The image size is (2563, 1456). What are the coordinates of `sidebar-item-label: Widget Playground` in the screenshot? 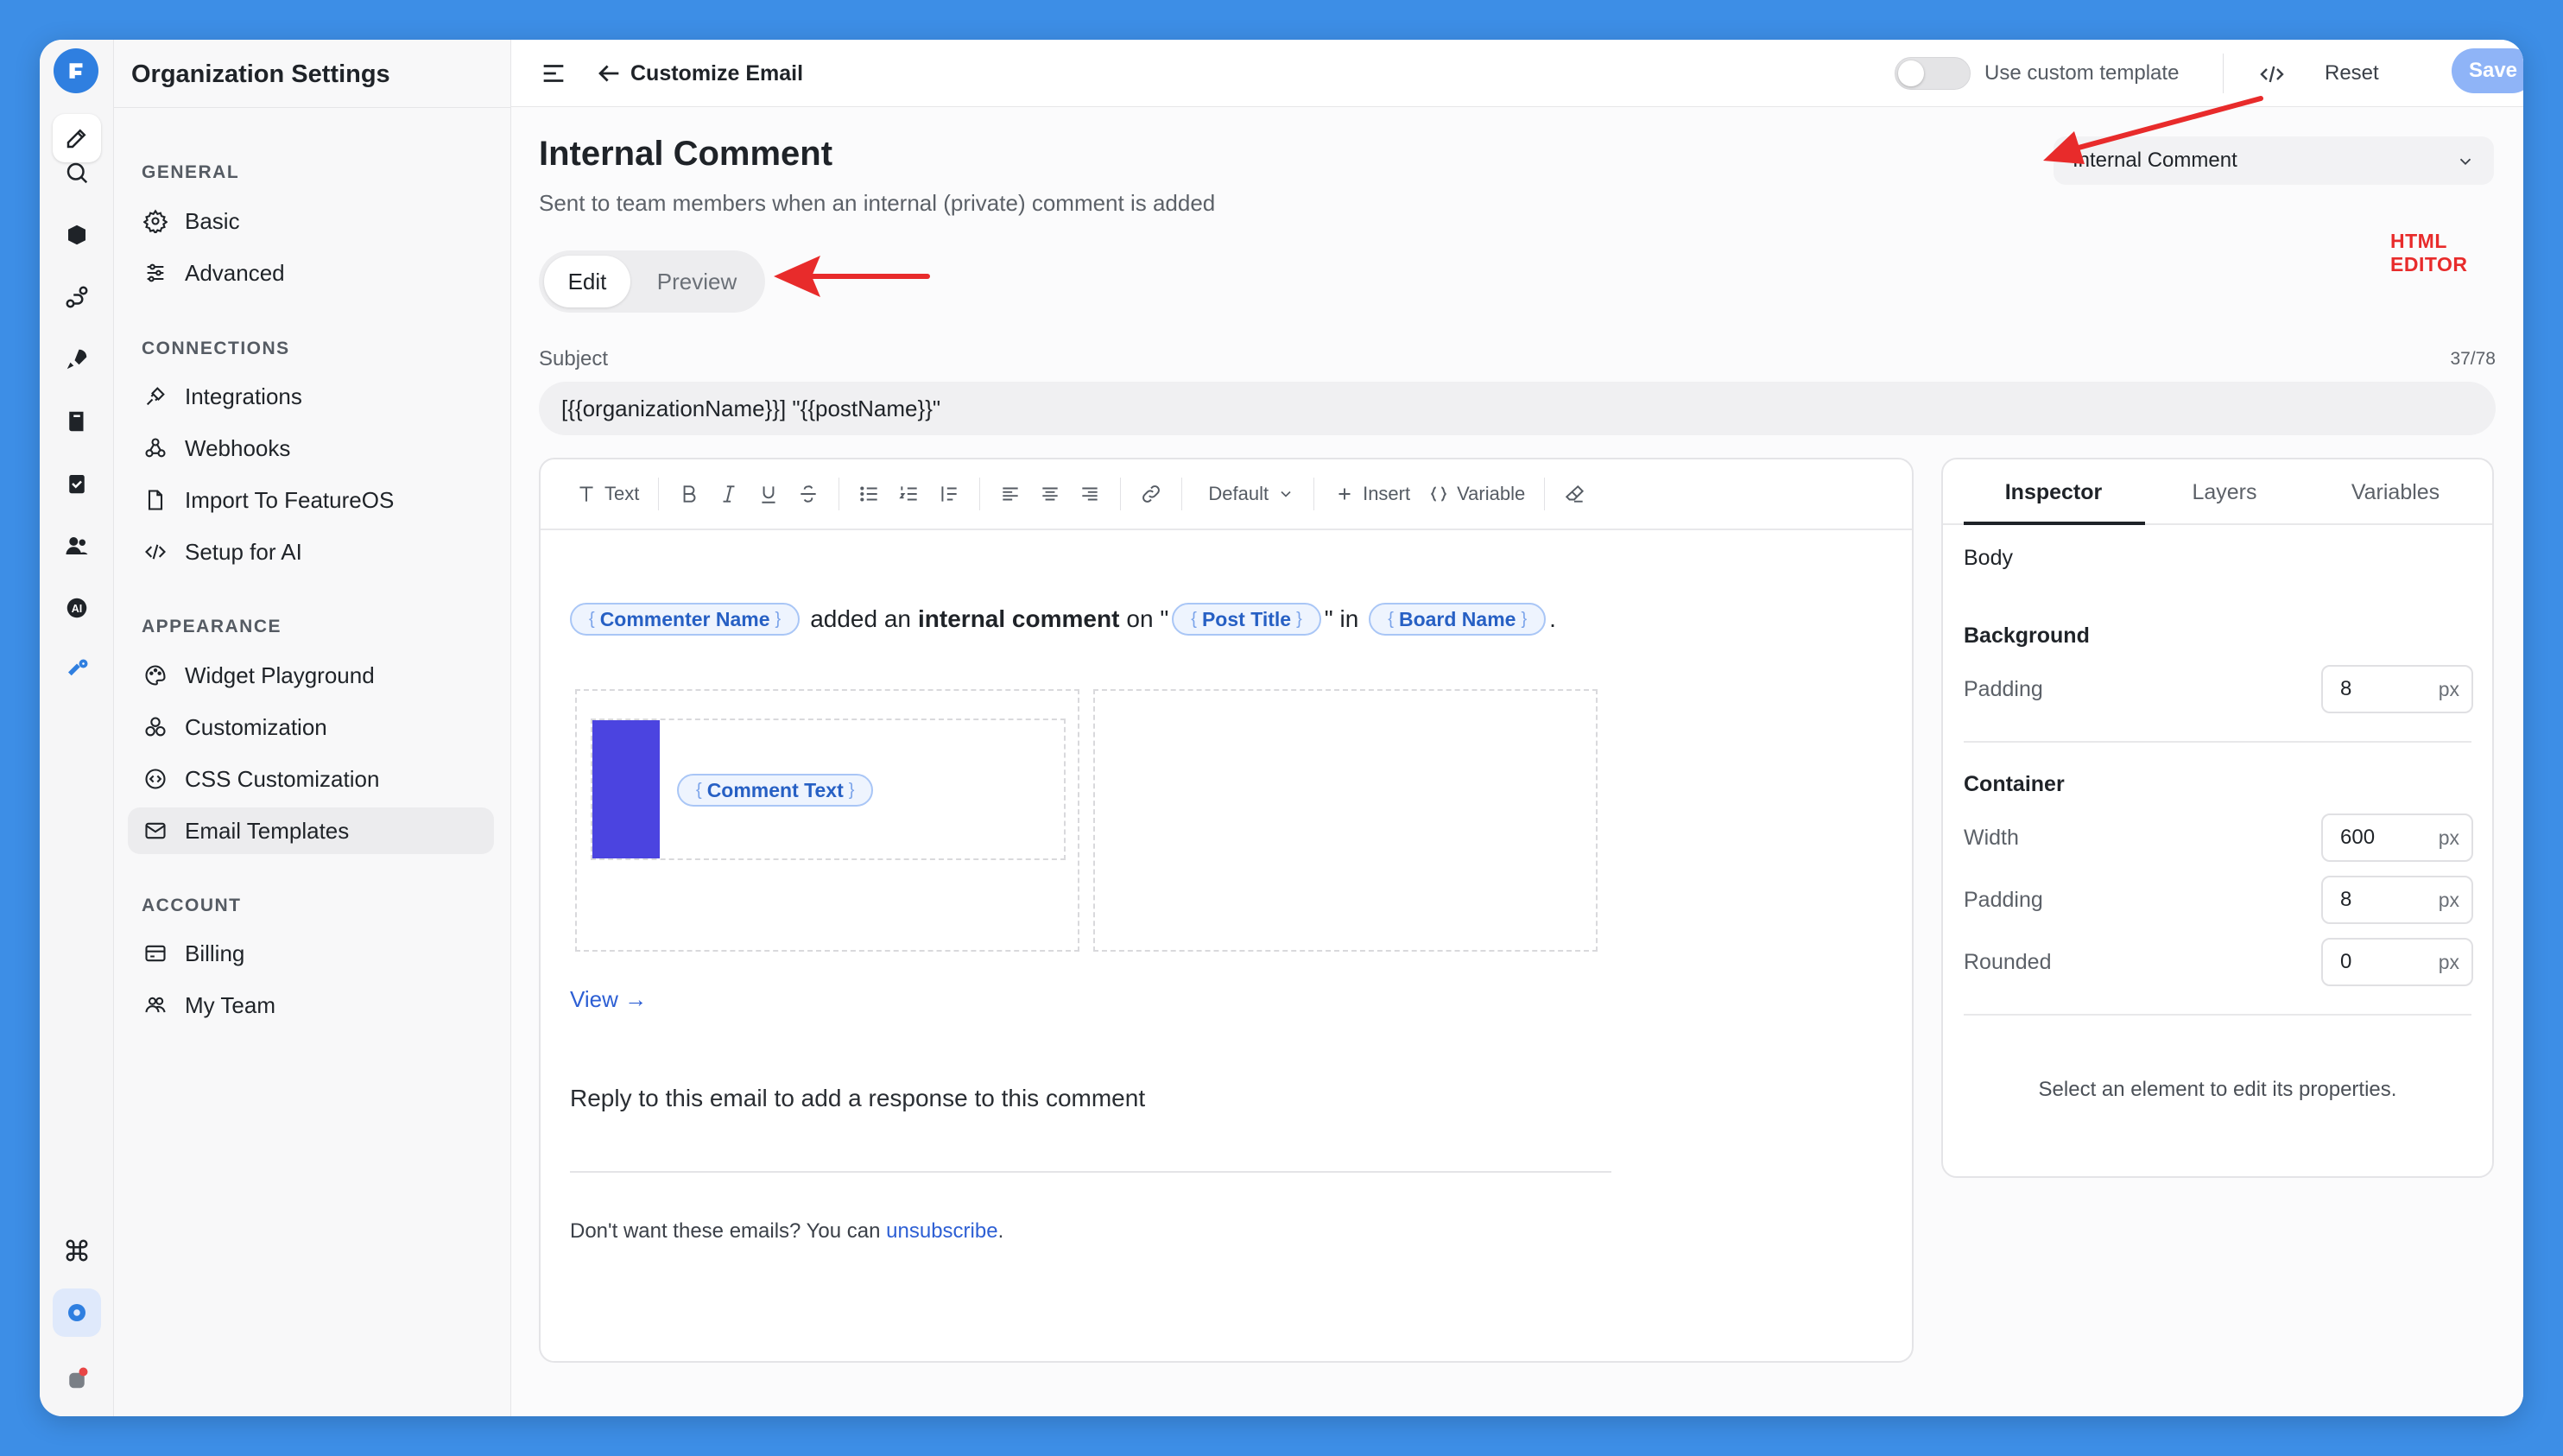 It's located at (280, 675).